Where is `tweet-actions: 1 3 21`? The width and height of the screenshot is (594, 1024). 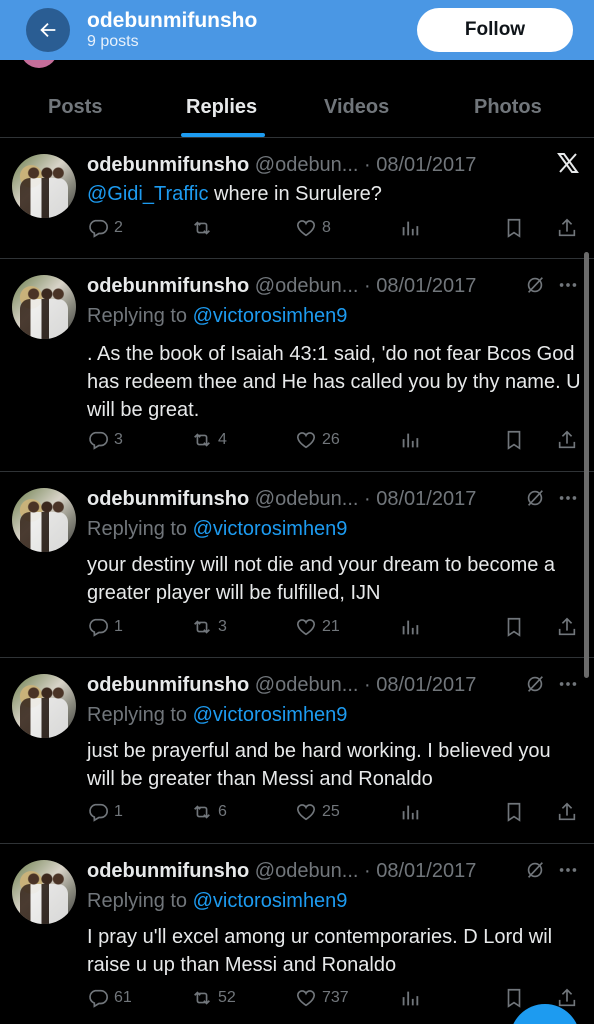
tweet-actions: 1 3 21 is located at coordinates (337, 629).